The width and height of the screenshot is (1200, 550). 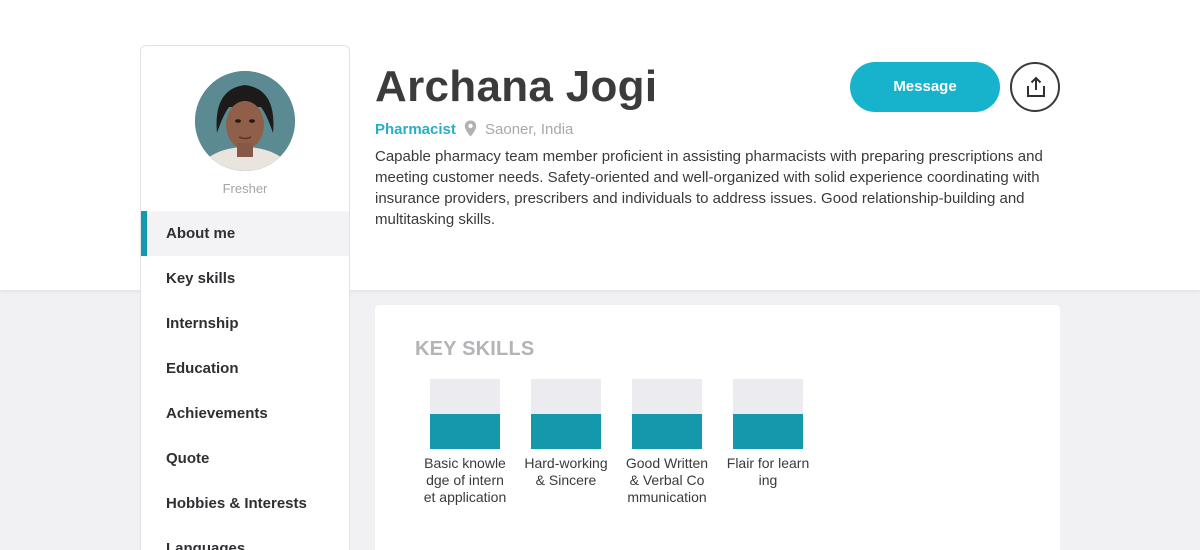 What do you see at coordinates (245, 121) in the screenshot?
I see `avatar` at bounding box center [245, 121].